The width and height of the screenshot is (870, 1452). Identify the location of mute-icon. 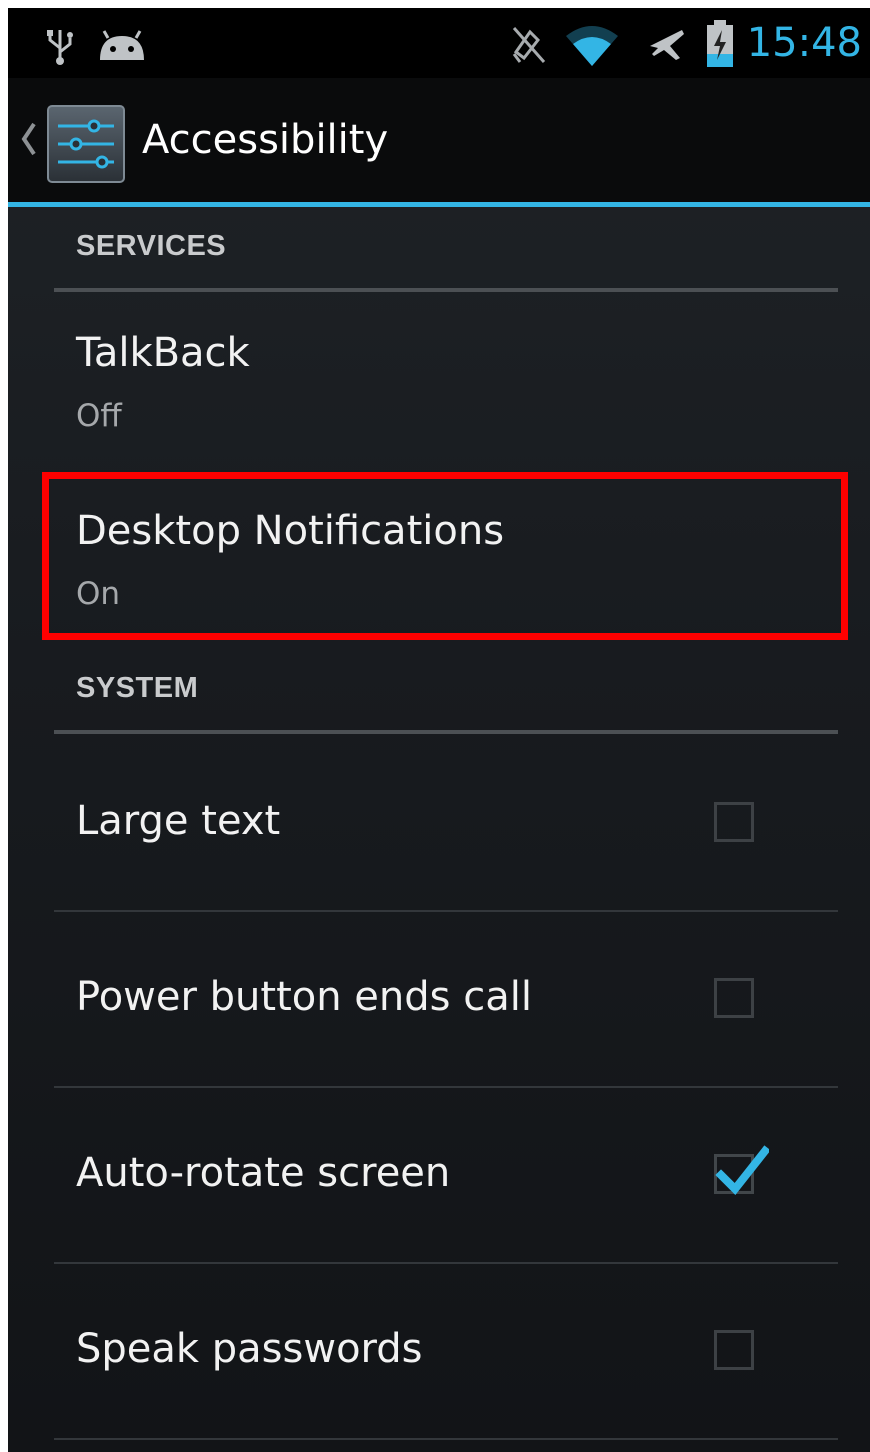
(529, 46).